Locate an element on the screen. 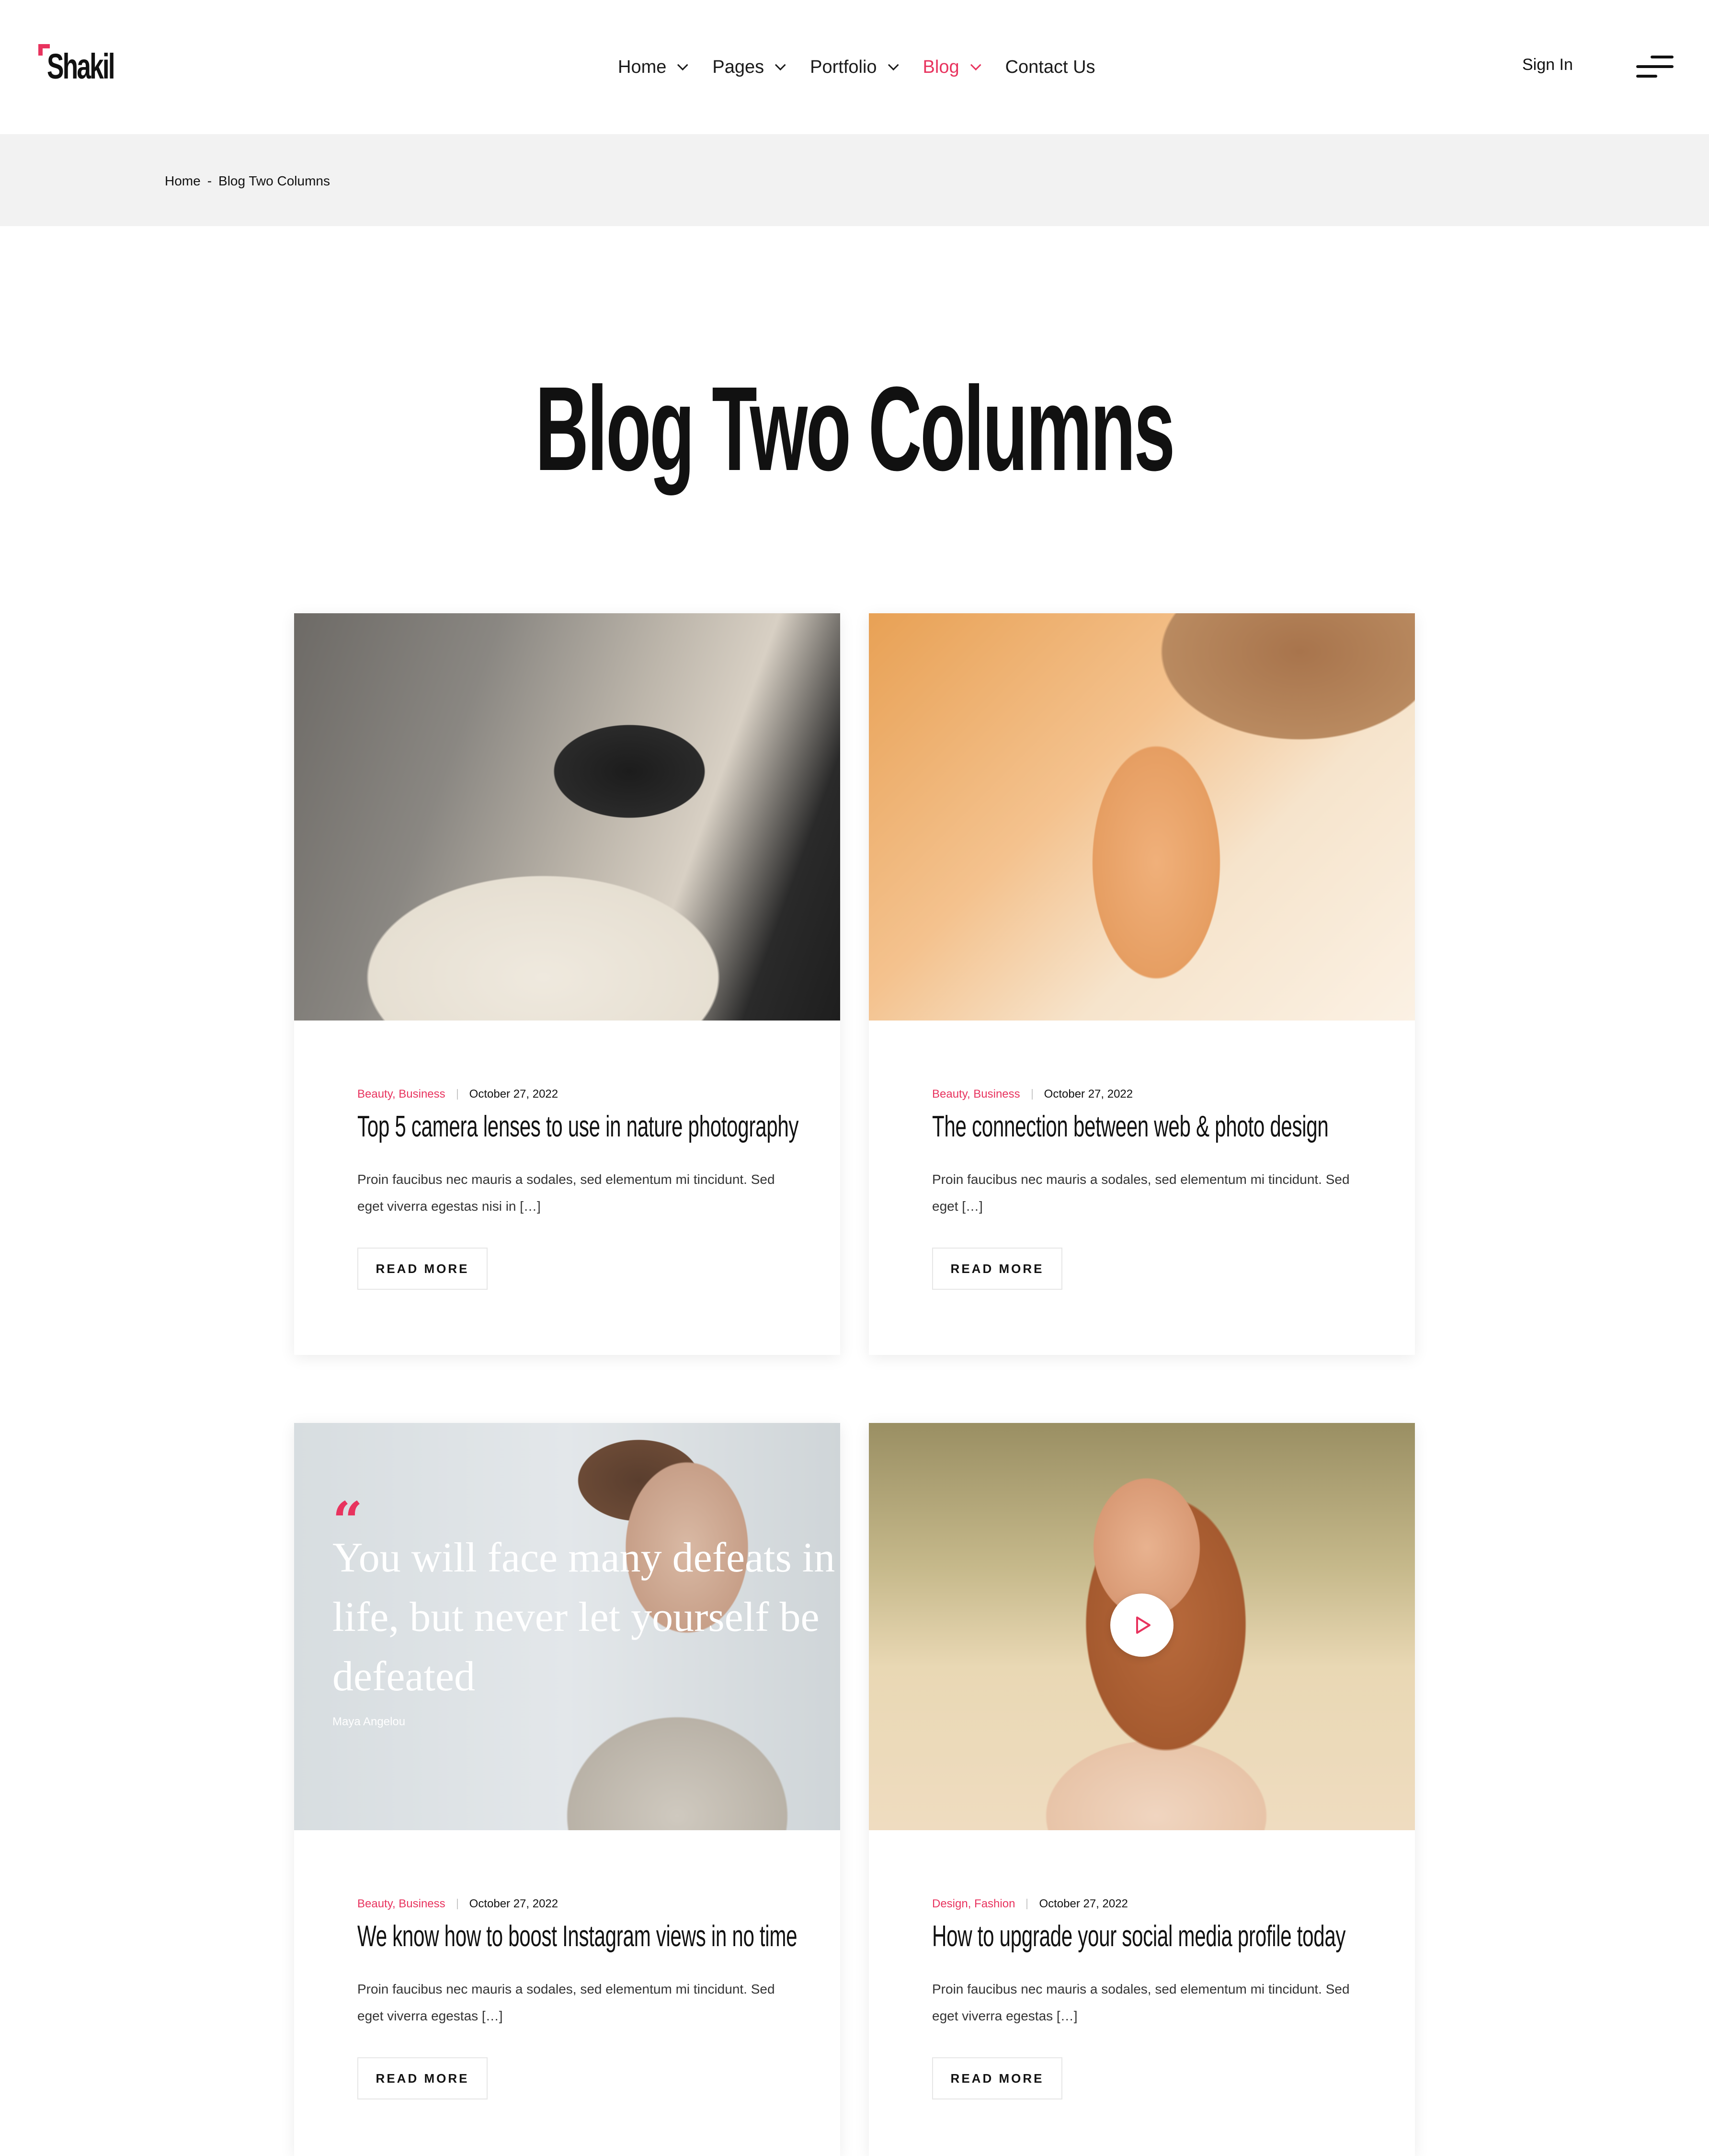 The height and width of the screenshot is (2156, 1709). nav-label: Contact Us is located at coordinates (1050, 67).